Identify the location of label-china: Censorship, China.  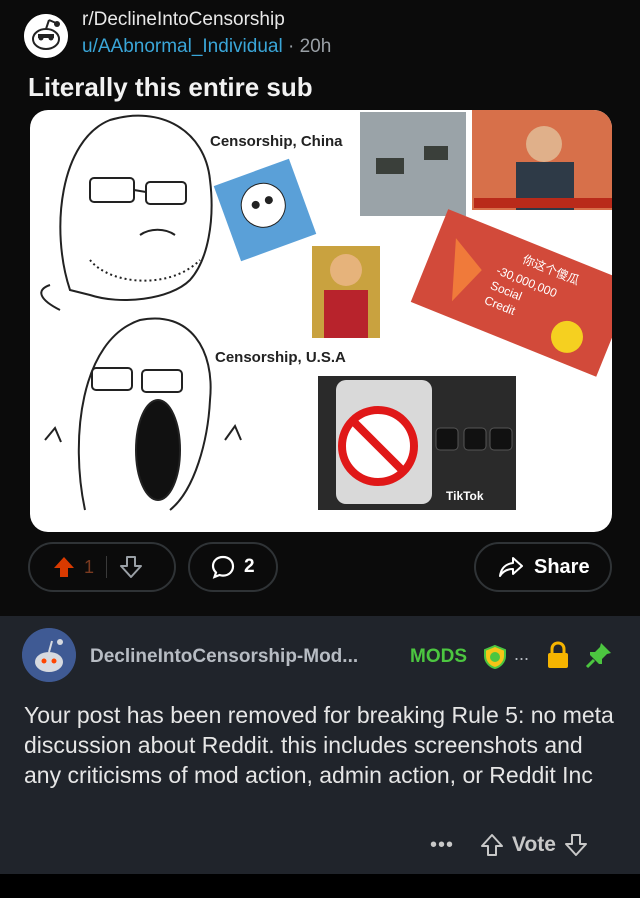
(276, 141).